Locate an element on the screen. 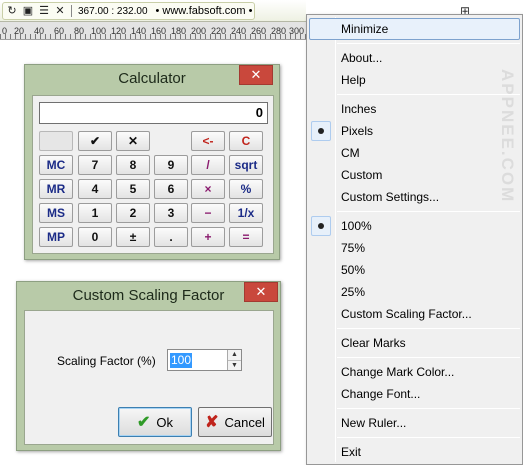 This screenshot has height=465, width=523. calc-key-equals: = is located at coordinates (246, 237).